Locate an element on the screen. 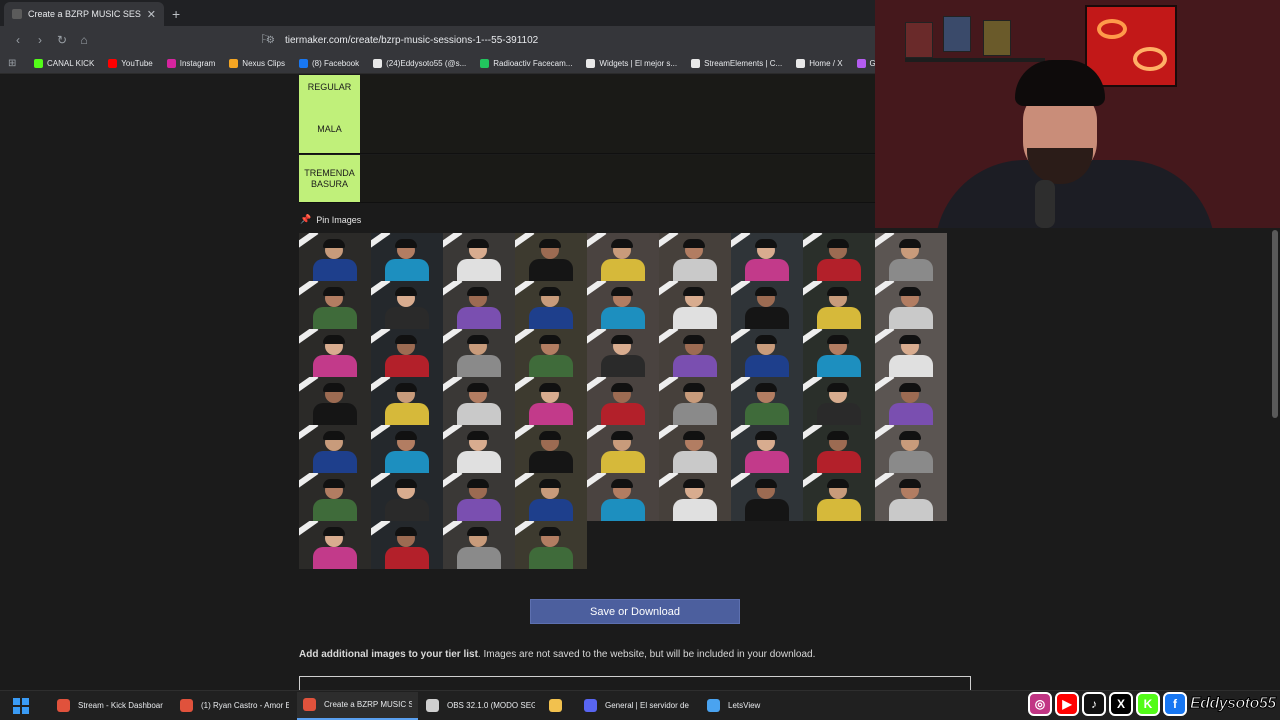 The image size is (1280, 720). bookmark-item: Nexus Clips is located at coordinates (257, 63).